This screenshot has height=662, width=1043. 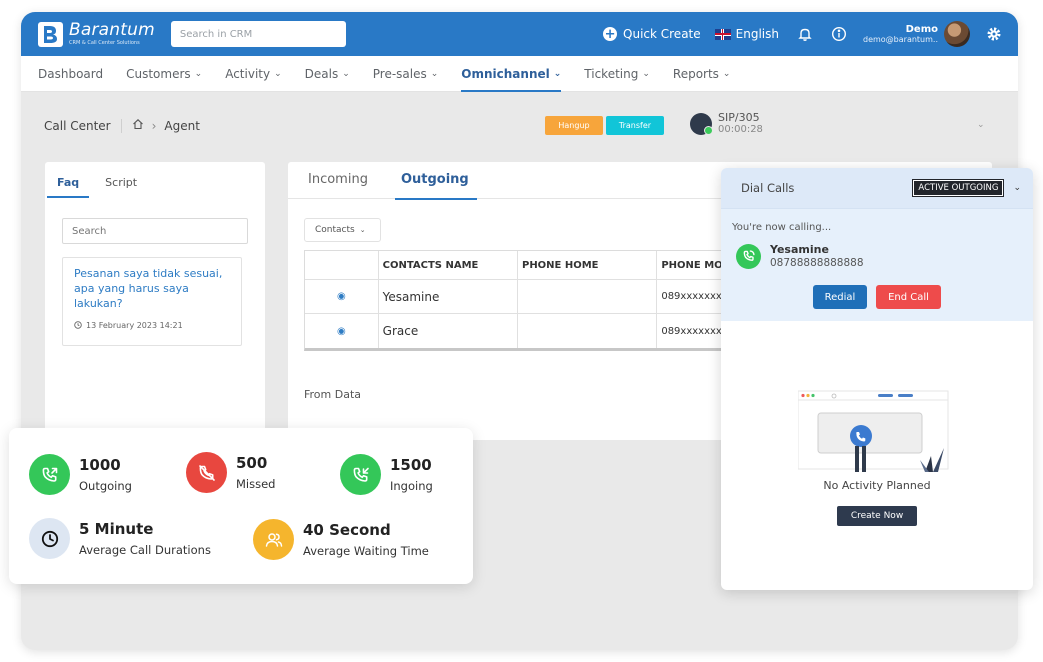 What do you see at coordinates (746, 34) in the screenshot?
I see `language-selector: English` at bounding box center [746, 34].